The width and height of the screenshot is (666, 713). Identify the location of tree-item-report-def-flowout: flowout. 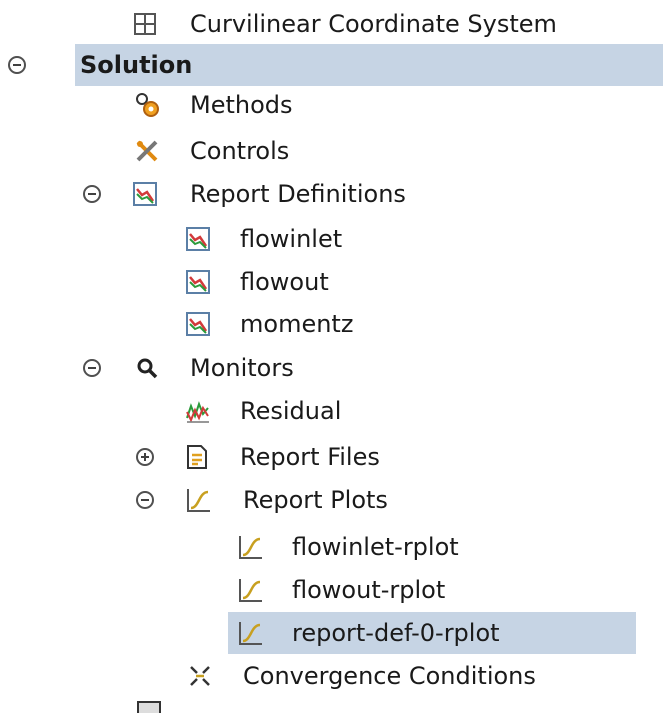
(333, 282).